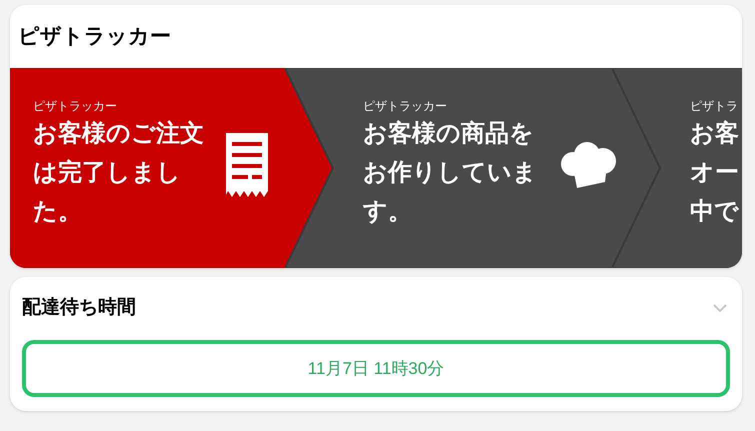 The image size is (755, 431). Describe the element at coordinates (450, 173) in the screenshot. I see `step-title: お作りしていま` at that location.